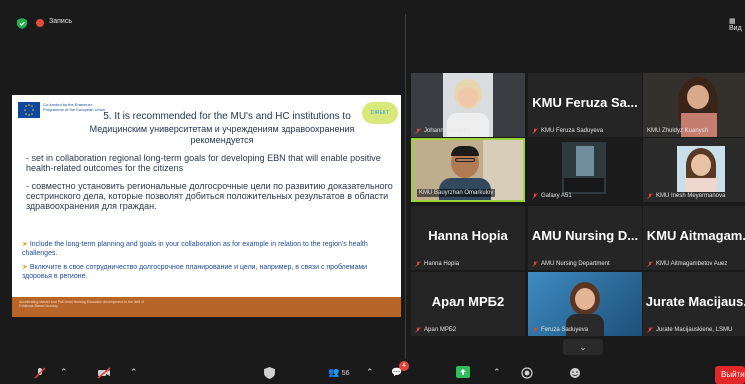  I want to click on participant-name: Galaxy A51, so click(552, 196).